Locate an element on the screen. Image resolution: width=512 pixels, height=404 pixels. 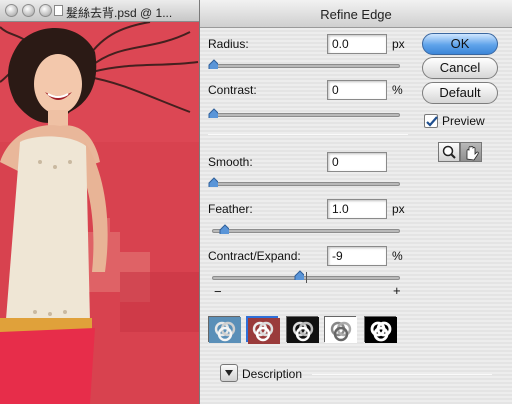
plus-label: + is located at coordinates (397, 290).